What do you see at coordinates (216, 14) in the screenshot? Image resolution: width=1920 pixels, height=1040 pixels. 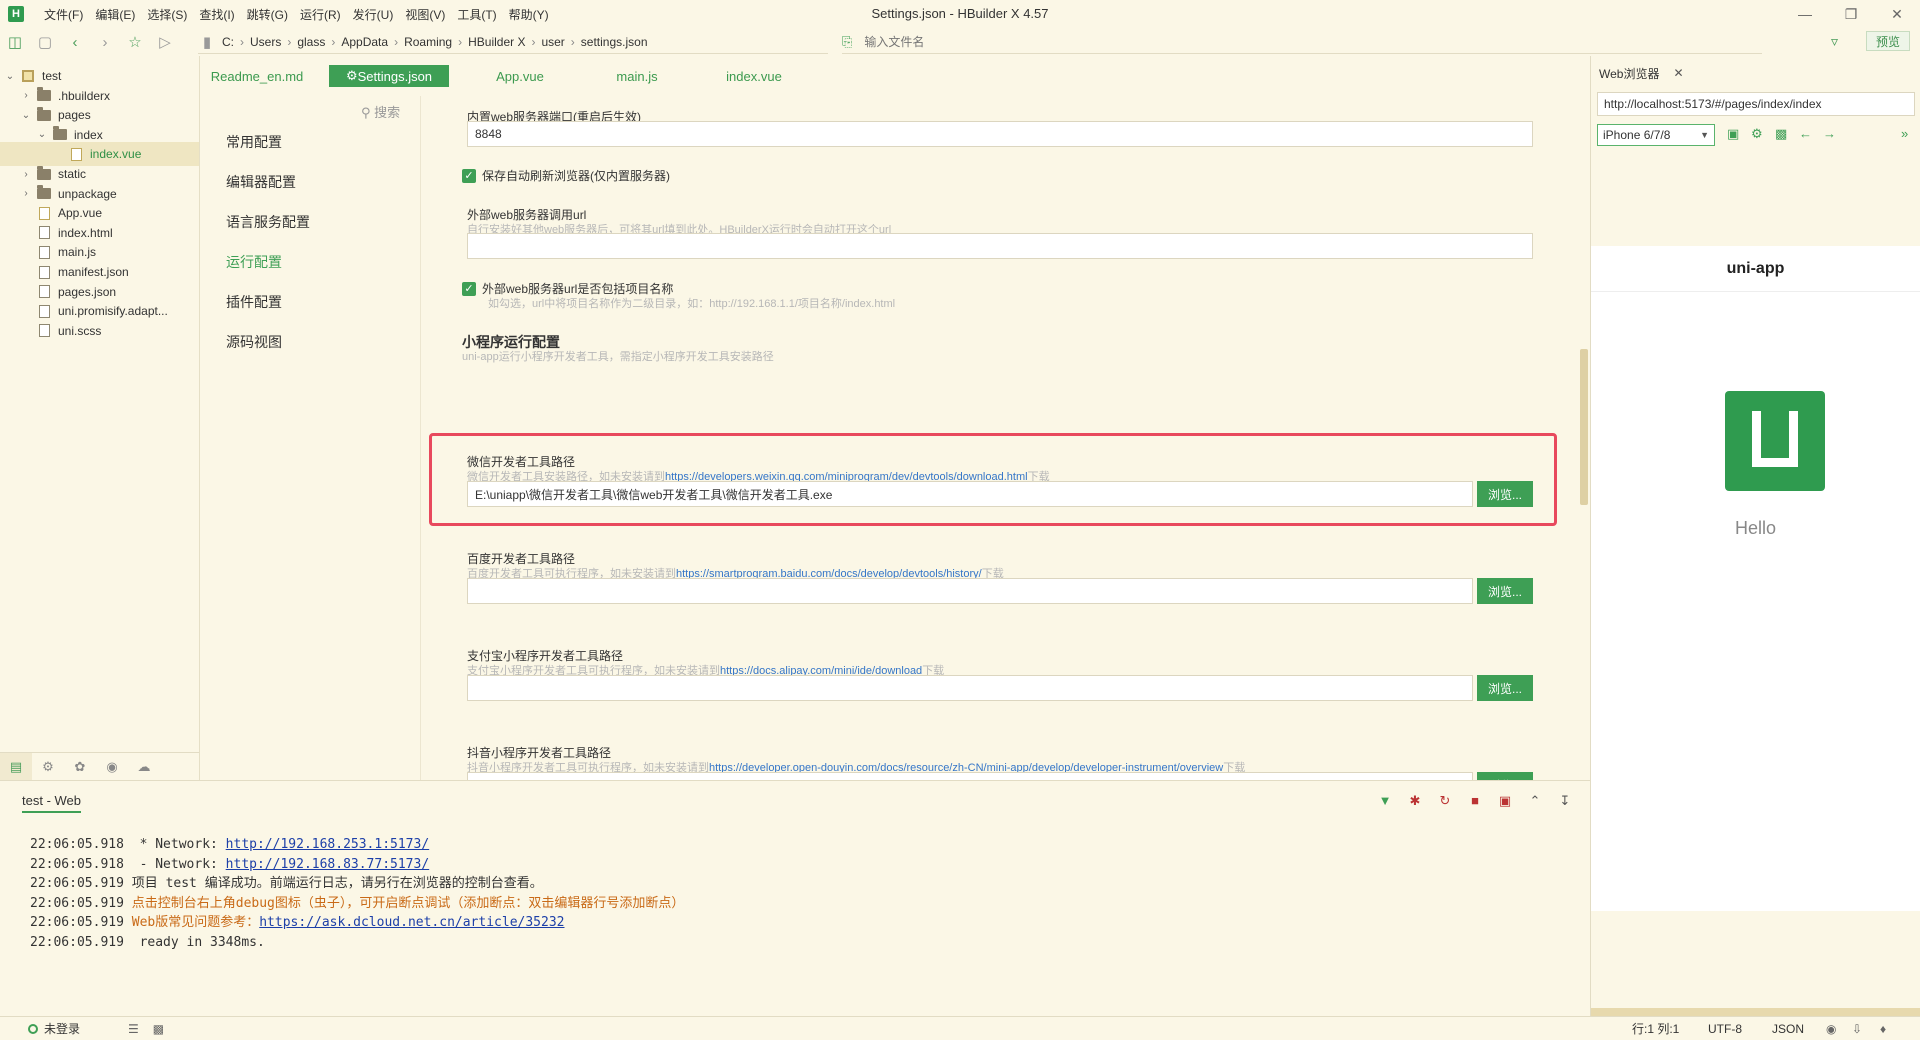 I see `menu-item: 查找(I)` at bounding box center [216, 14].